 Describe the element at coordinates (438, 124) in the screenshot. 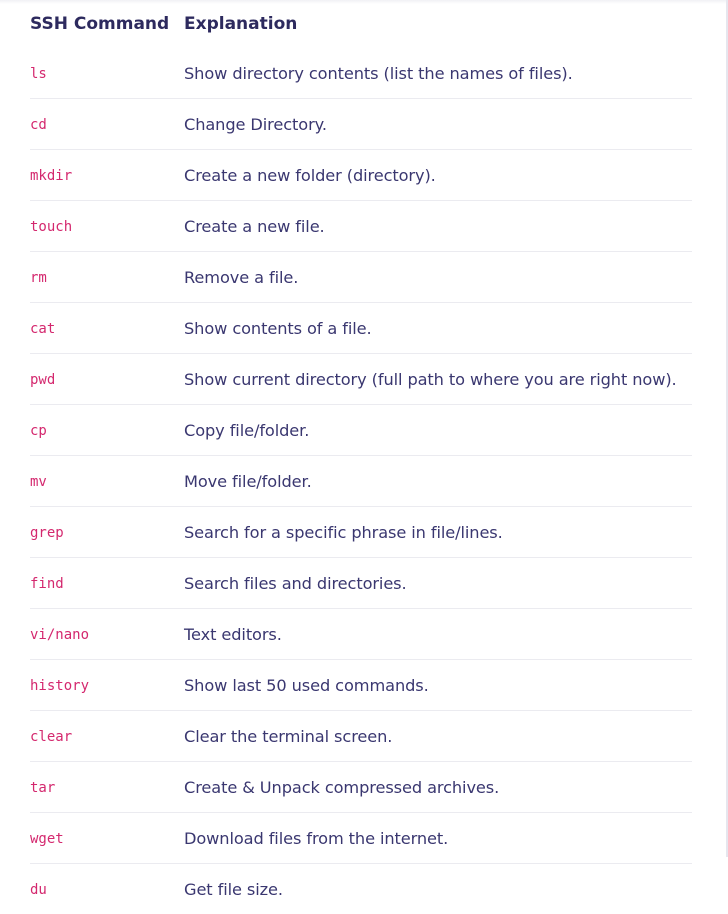

I see `explanation-cell: Change Directory.` at that location.